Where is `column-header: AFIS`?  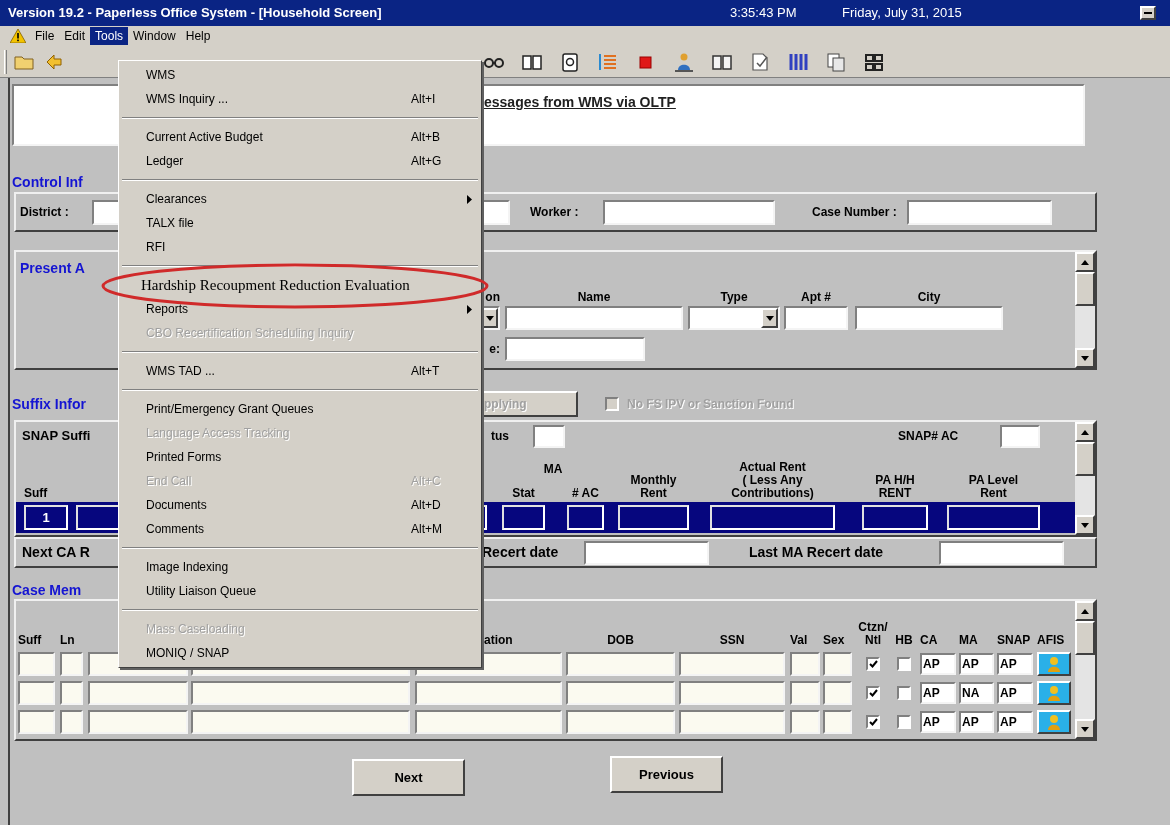 column-header: AFIS is located at coordinates (1051, 640).